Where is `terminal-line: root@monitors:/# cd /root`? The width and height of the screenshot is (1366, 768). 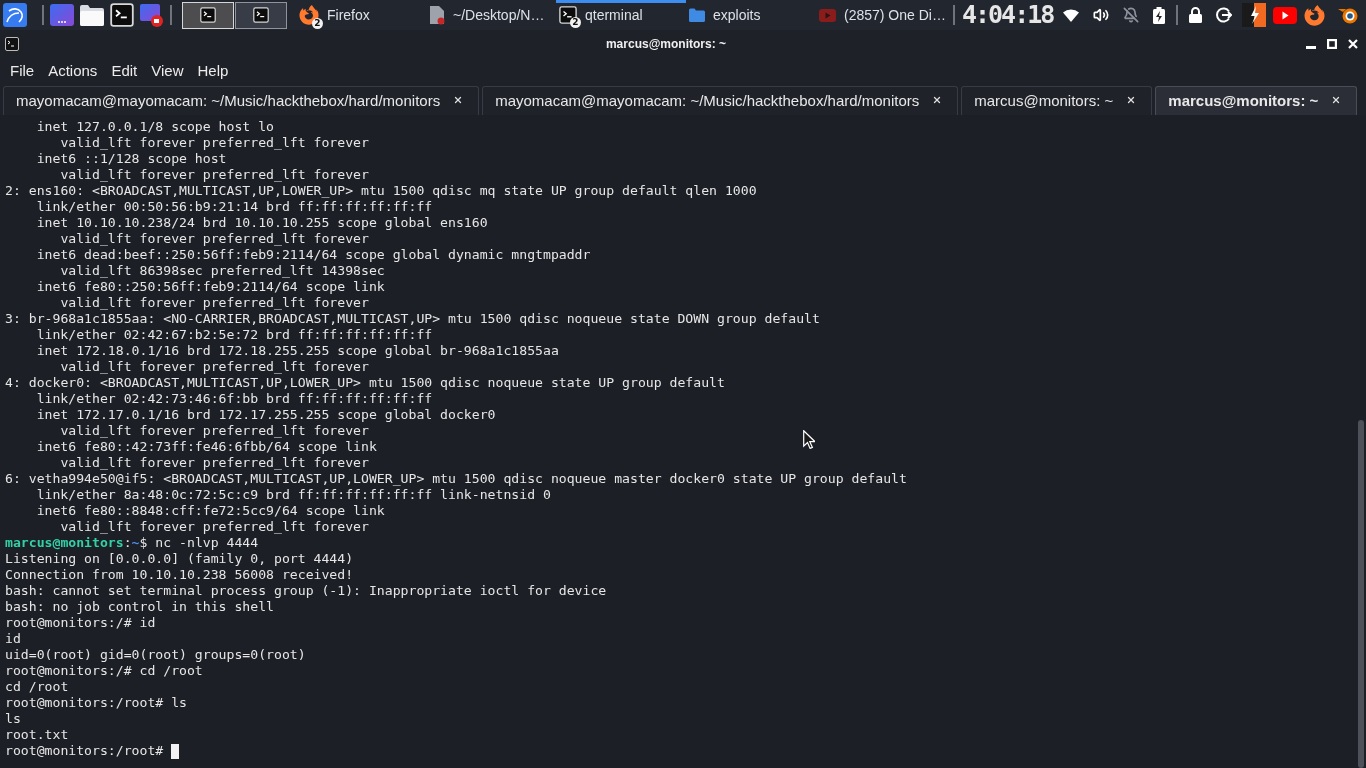 terminal-line: root@monitors:/# cd /root is located at coordinates (104, 671).